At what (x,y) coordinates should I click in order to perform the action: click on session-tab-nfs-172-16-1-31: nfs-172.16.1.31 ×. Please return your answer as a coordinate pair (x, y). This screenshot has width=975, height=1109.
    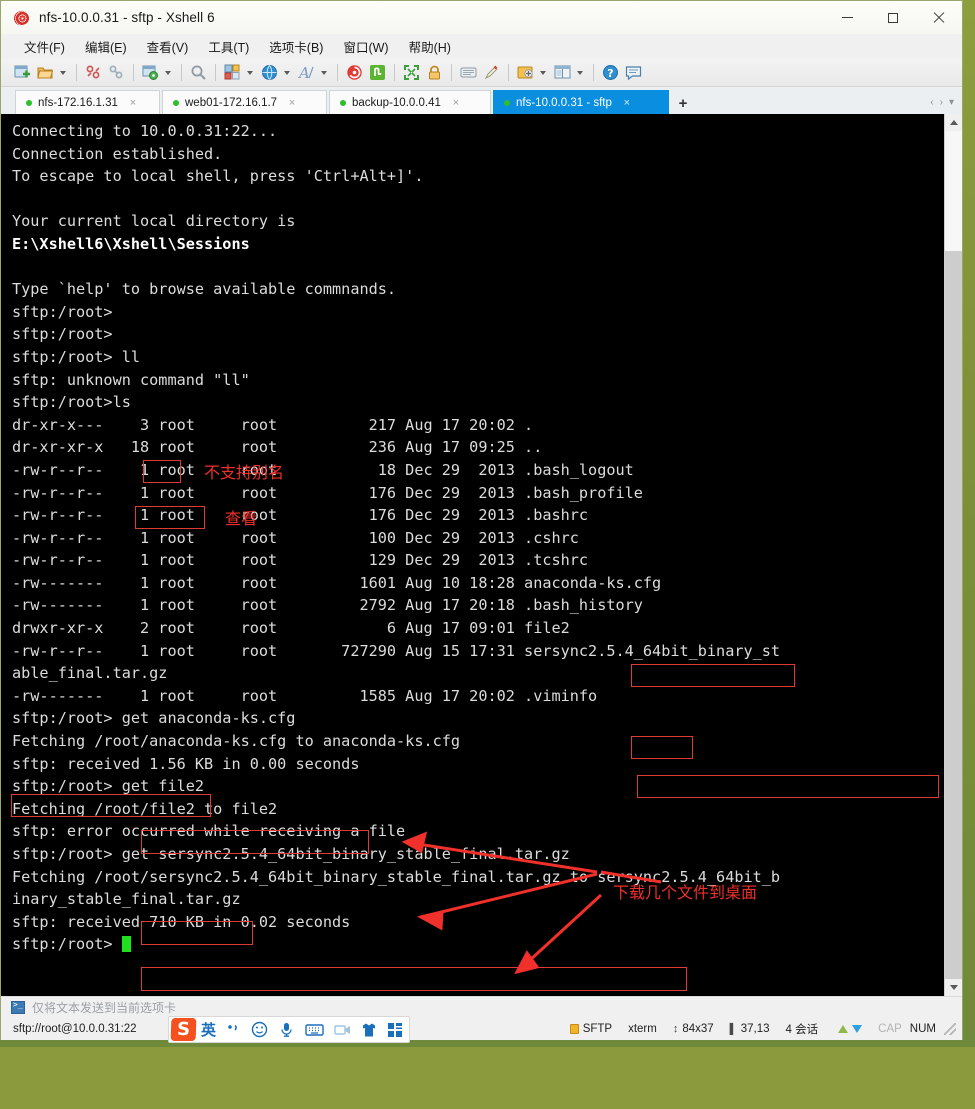
    Looking at the image, I should click on (87, 102).